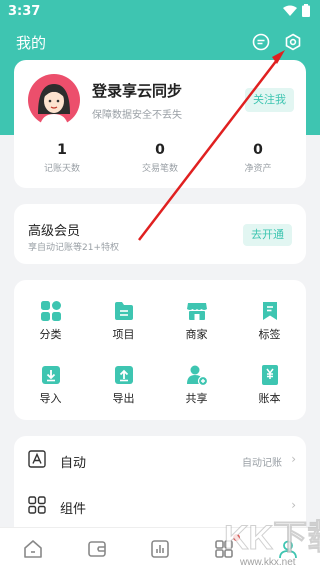 The width and height of the screenshot is (320, 569). What do you see at coordinates (196, 389) in the screenshot?
I see `feature-share: 共享` at bounding box center [196, 389].